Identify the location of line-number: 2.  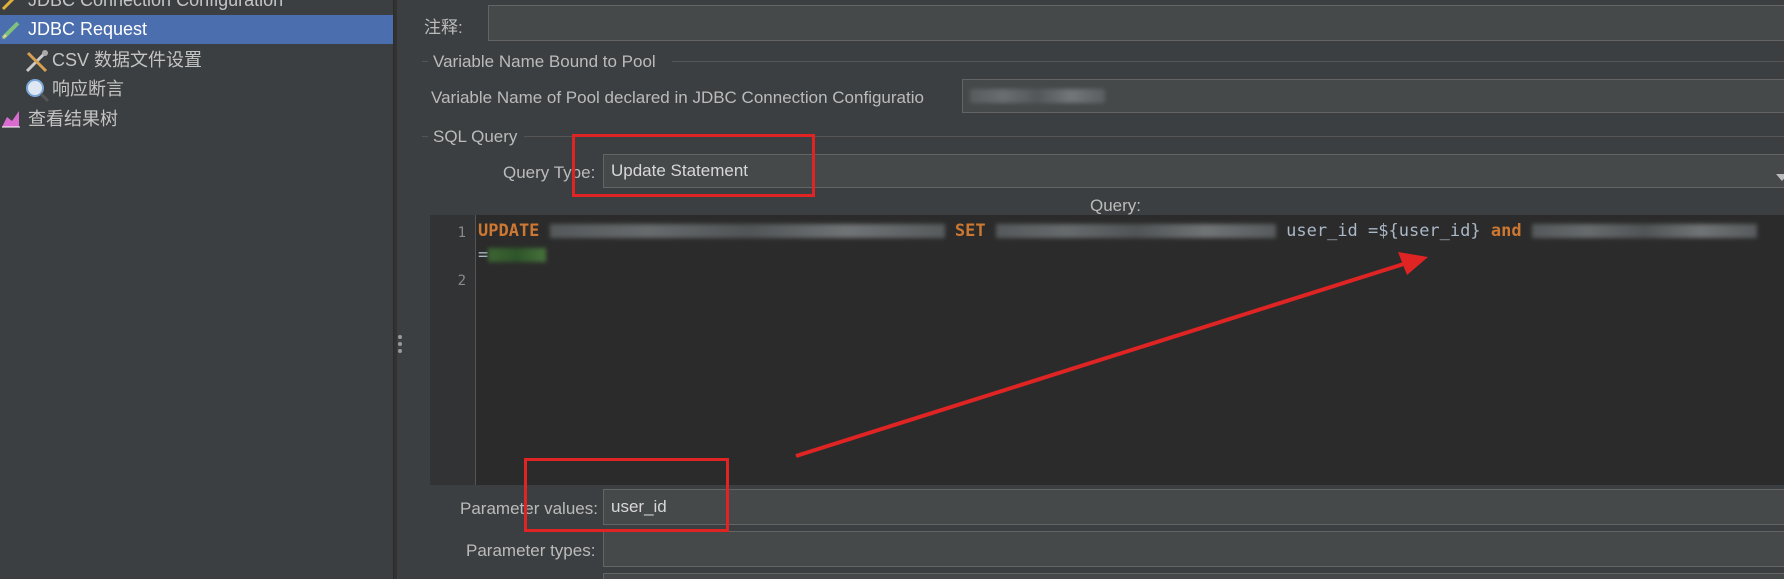
(461, 281).